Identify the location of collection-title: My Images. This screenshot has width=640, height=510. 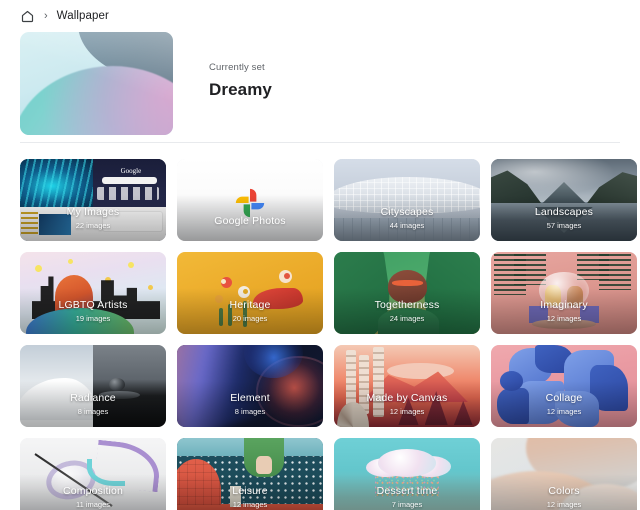
(93, 212).